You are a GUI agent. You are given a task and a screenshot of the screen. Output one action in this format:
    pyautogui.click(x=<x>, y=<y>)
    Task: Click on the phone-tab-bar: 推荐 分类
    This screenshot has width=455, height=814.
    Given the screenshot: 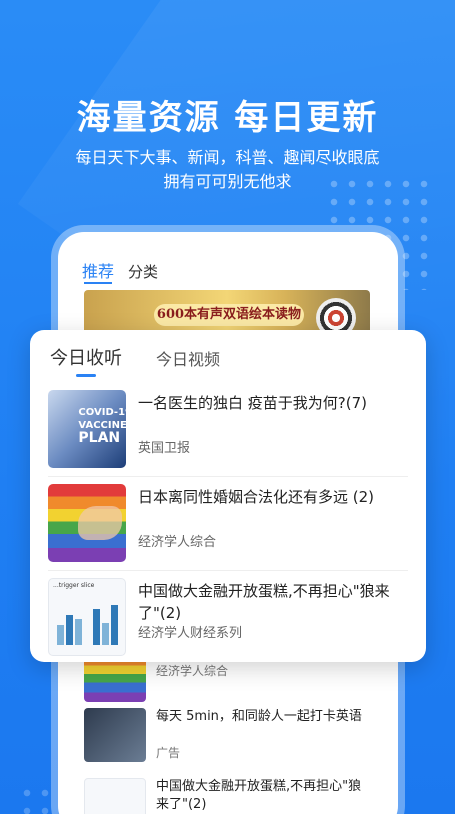 What is the action you would take?
    pyautogui.click(x=120, y=270)
    